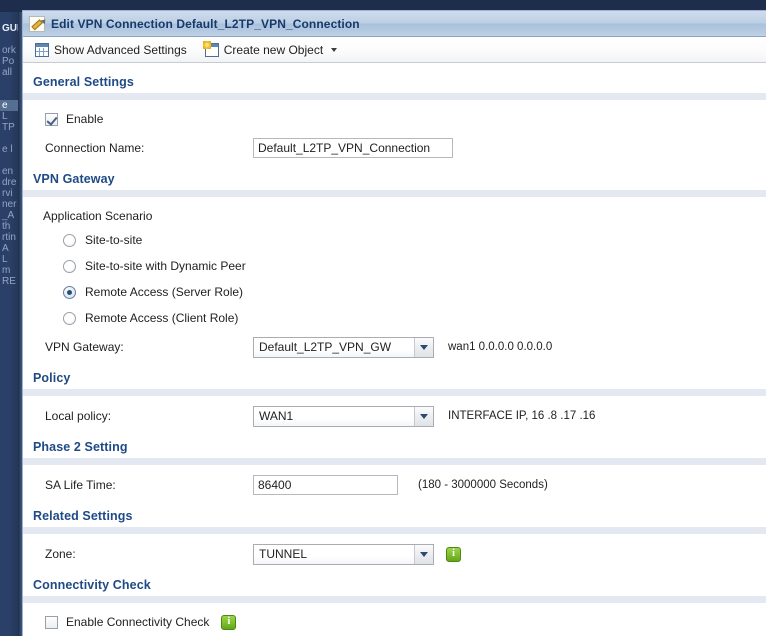 This screenshot has height=636, width=766. I want to click on new-object-icon, so click(210, 48).